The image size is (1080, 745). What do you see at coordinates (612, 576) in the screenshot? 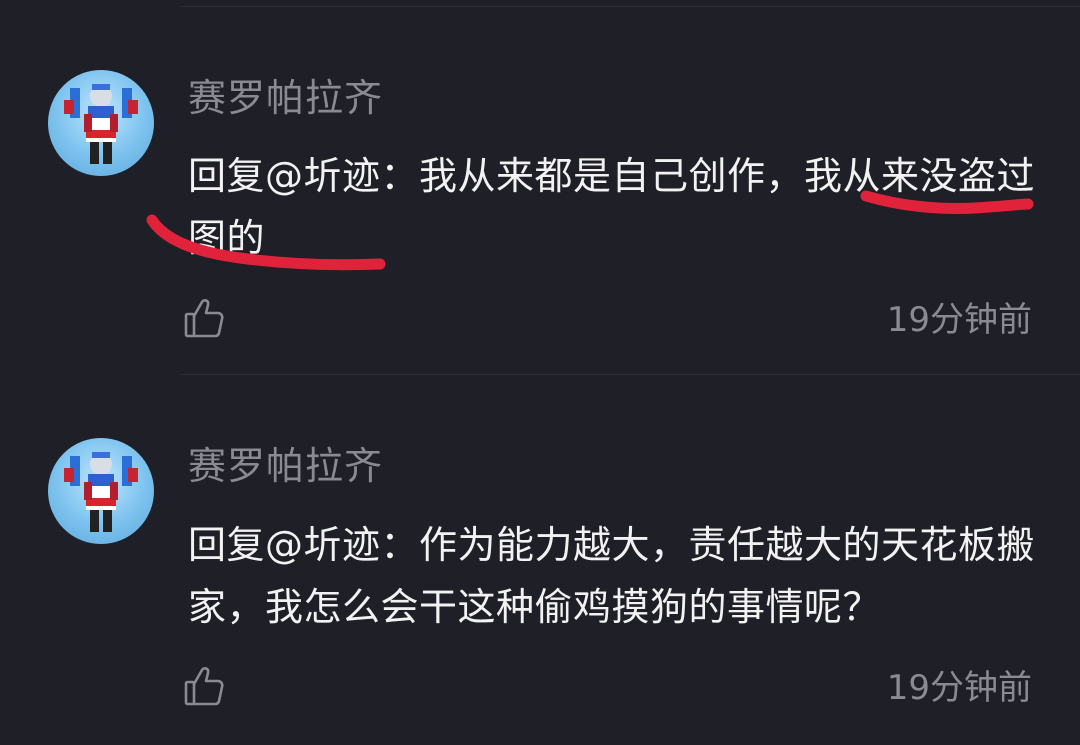
I see `comment-text: 回复@圻迹：作为能力越大，责任越大的天花板搬家，我怎么会干这种偷鸡摸狗的事情呢？` at bounding box center [612, 576].